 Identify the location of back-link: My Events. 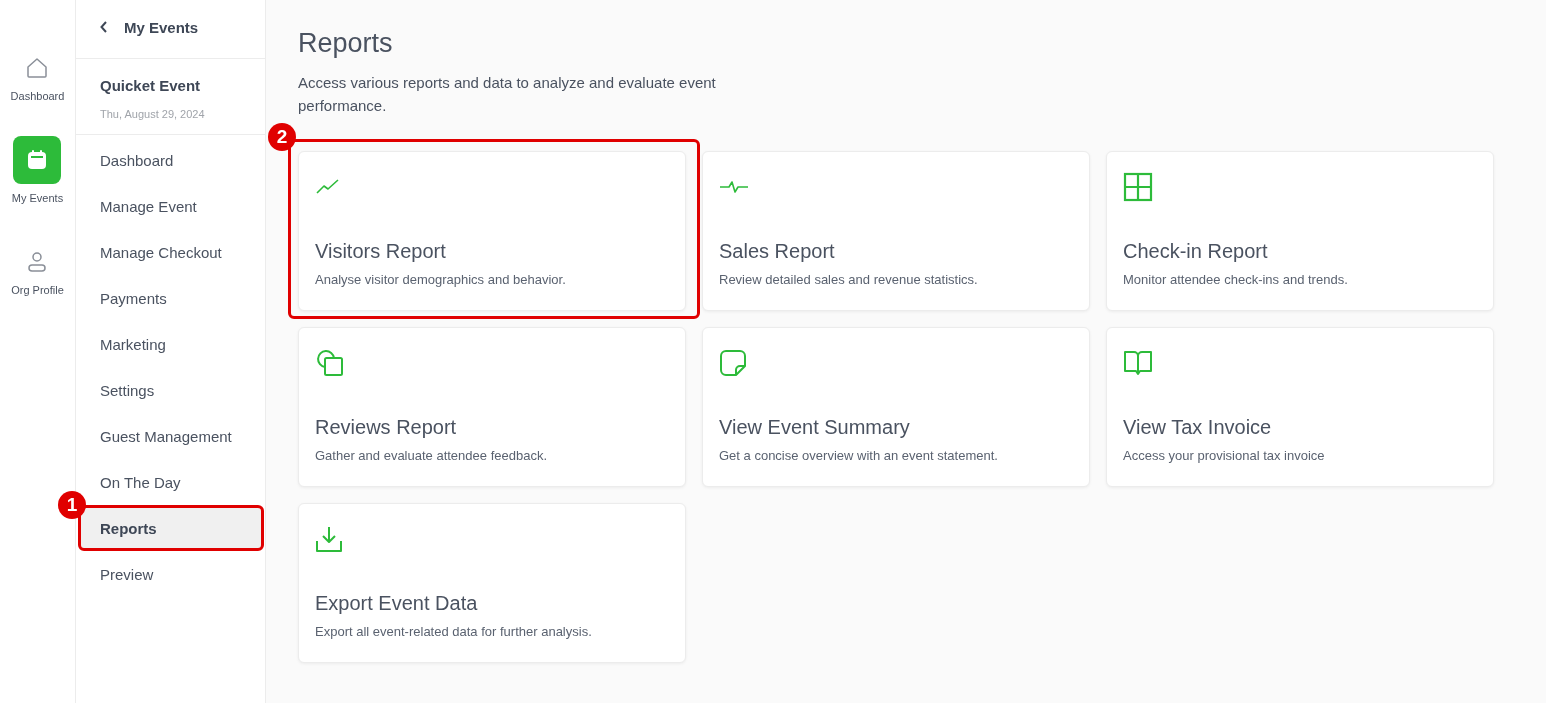
(170, 29).